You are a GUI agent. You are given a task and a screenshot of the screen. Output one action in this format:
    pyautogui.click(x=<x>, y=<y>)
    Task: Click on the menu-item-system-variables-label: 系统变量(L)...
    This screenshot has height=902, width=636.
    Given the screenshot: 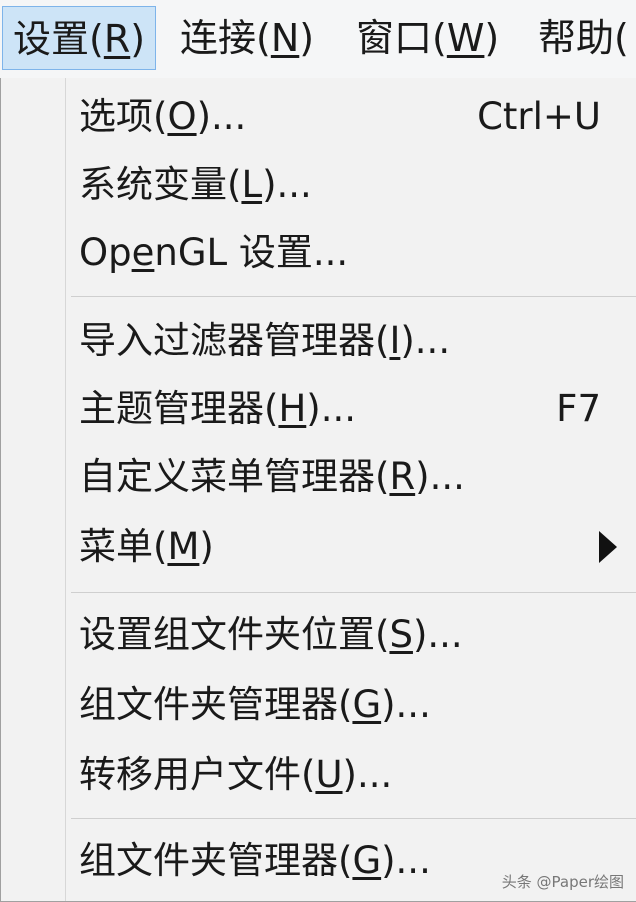 What is the action you would take?
    pyautogui.click(x=195, y=184)
    